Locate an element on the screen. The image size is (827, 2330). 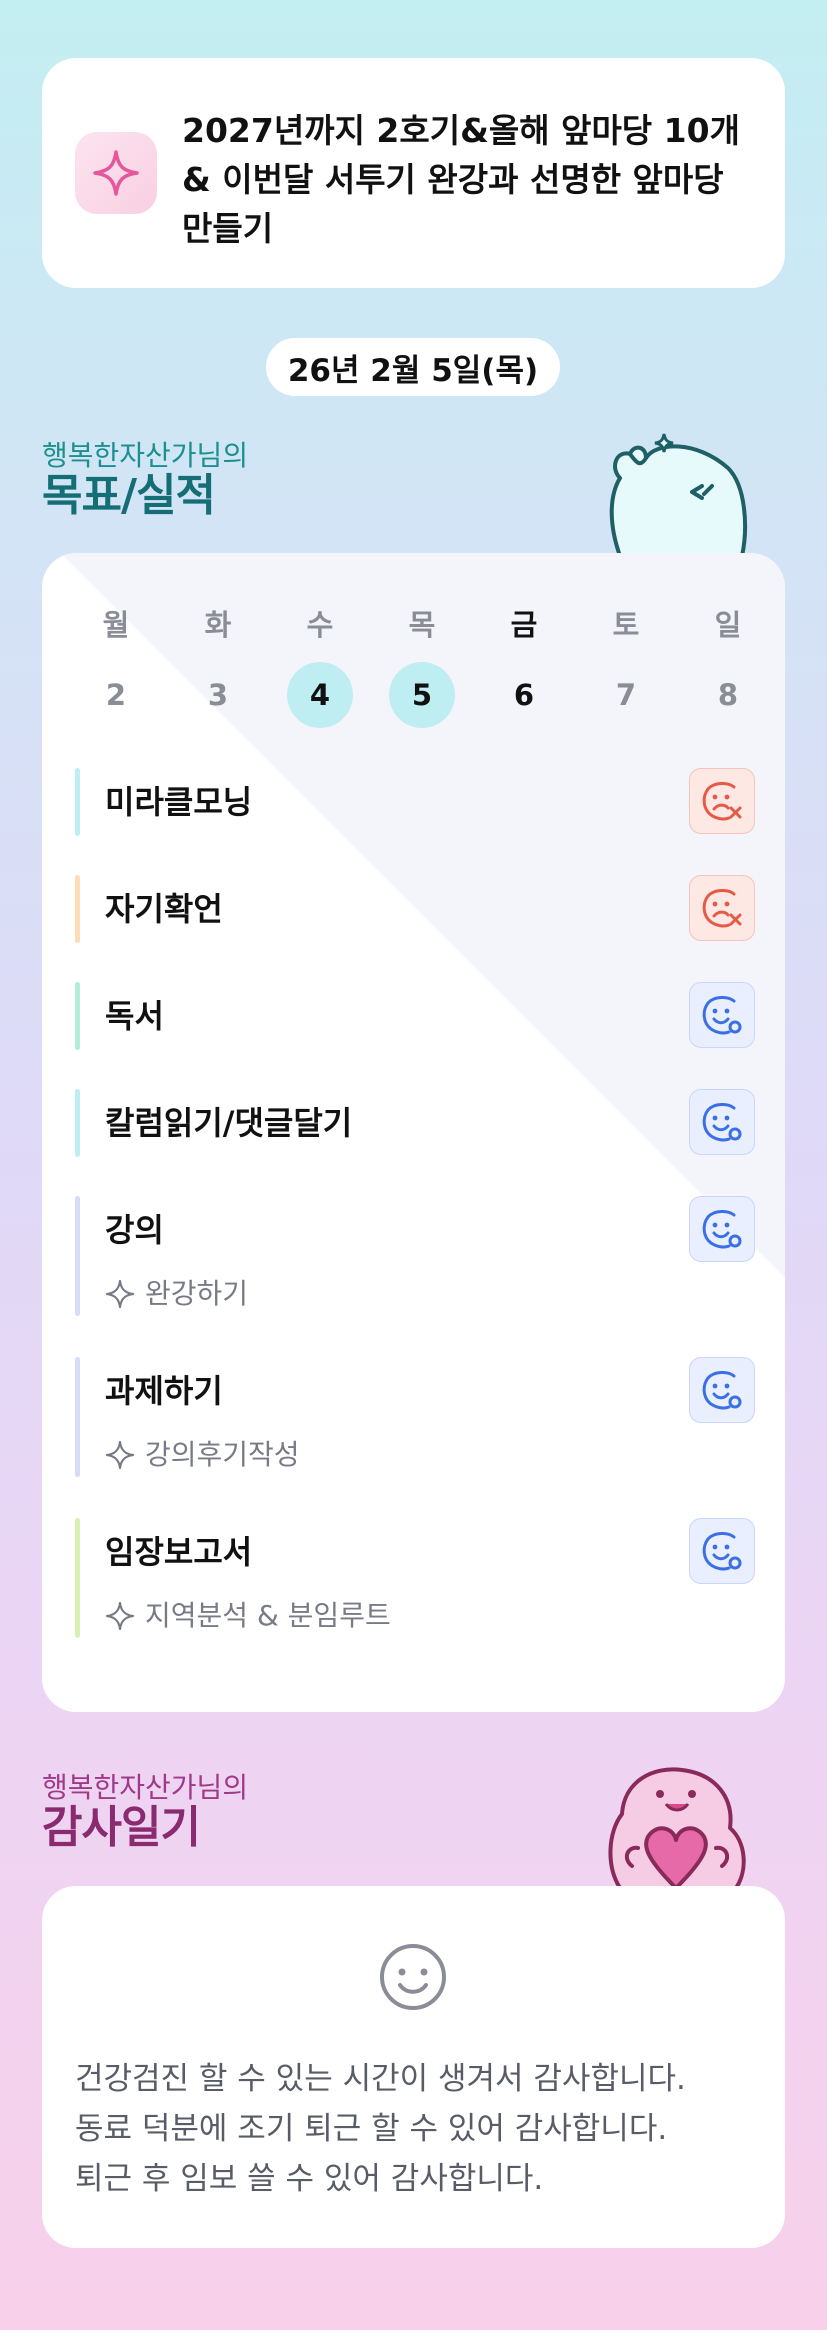
weekday-label: 금 is located at coordinates (524, 625).